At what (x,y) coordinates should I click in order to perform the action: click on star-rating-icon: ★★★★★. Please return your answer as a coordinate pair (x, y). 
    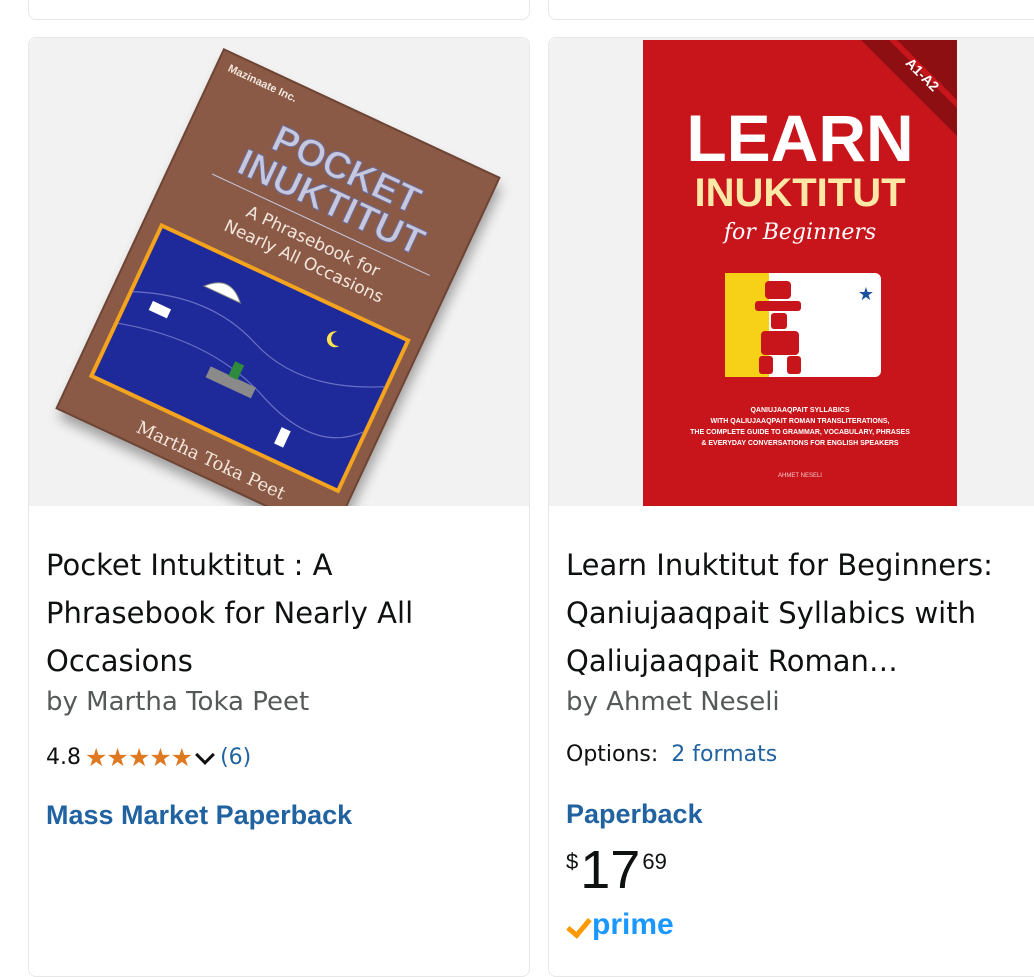
    Looking at the image, I should click on (139, 757).